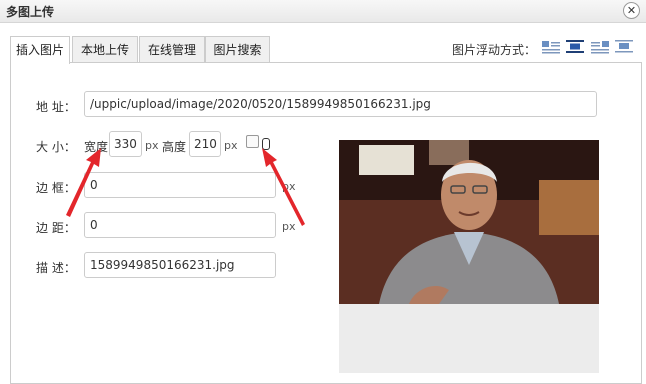  What do you see at coordinates (125, 144) in the screenshot?
I see `width-input: 330` at bounding box center [125, 144].